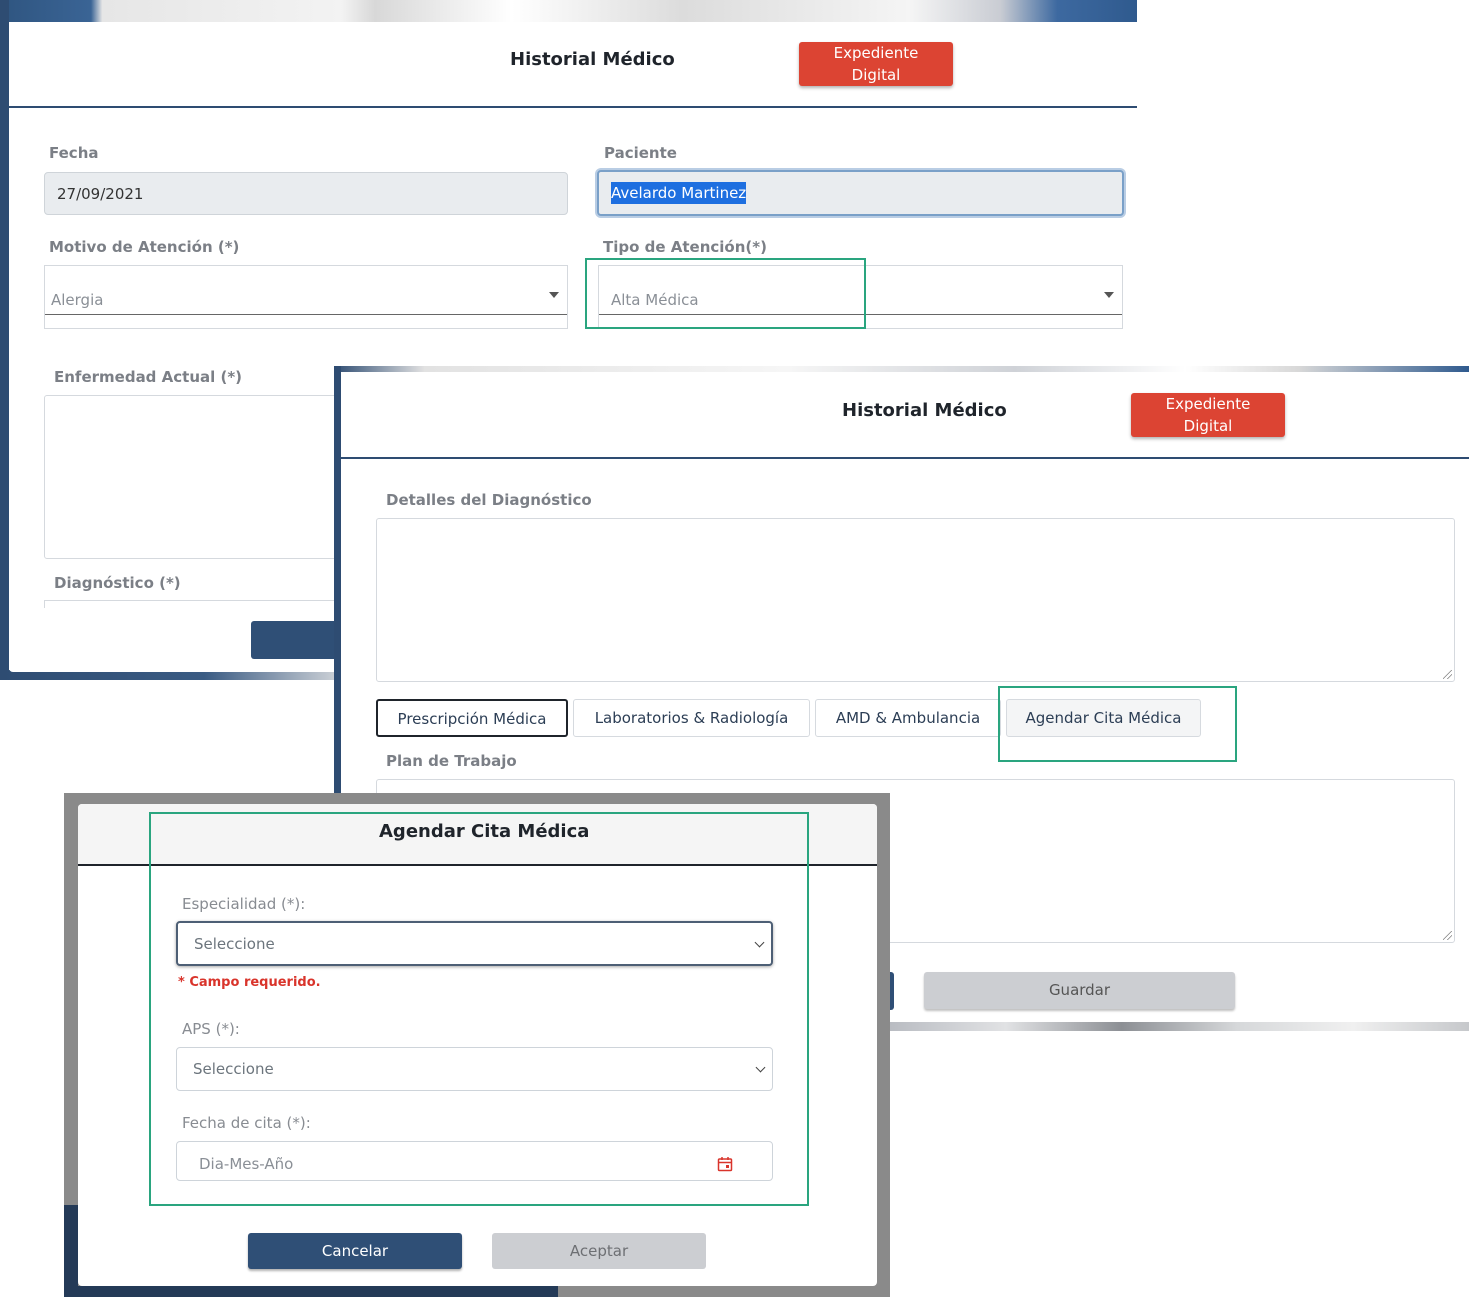 The width and height of the screenshot is (1469, 1297). I want to click on page-title-2: Historial Médico, so click(924, 410).